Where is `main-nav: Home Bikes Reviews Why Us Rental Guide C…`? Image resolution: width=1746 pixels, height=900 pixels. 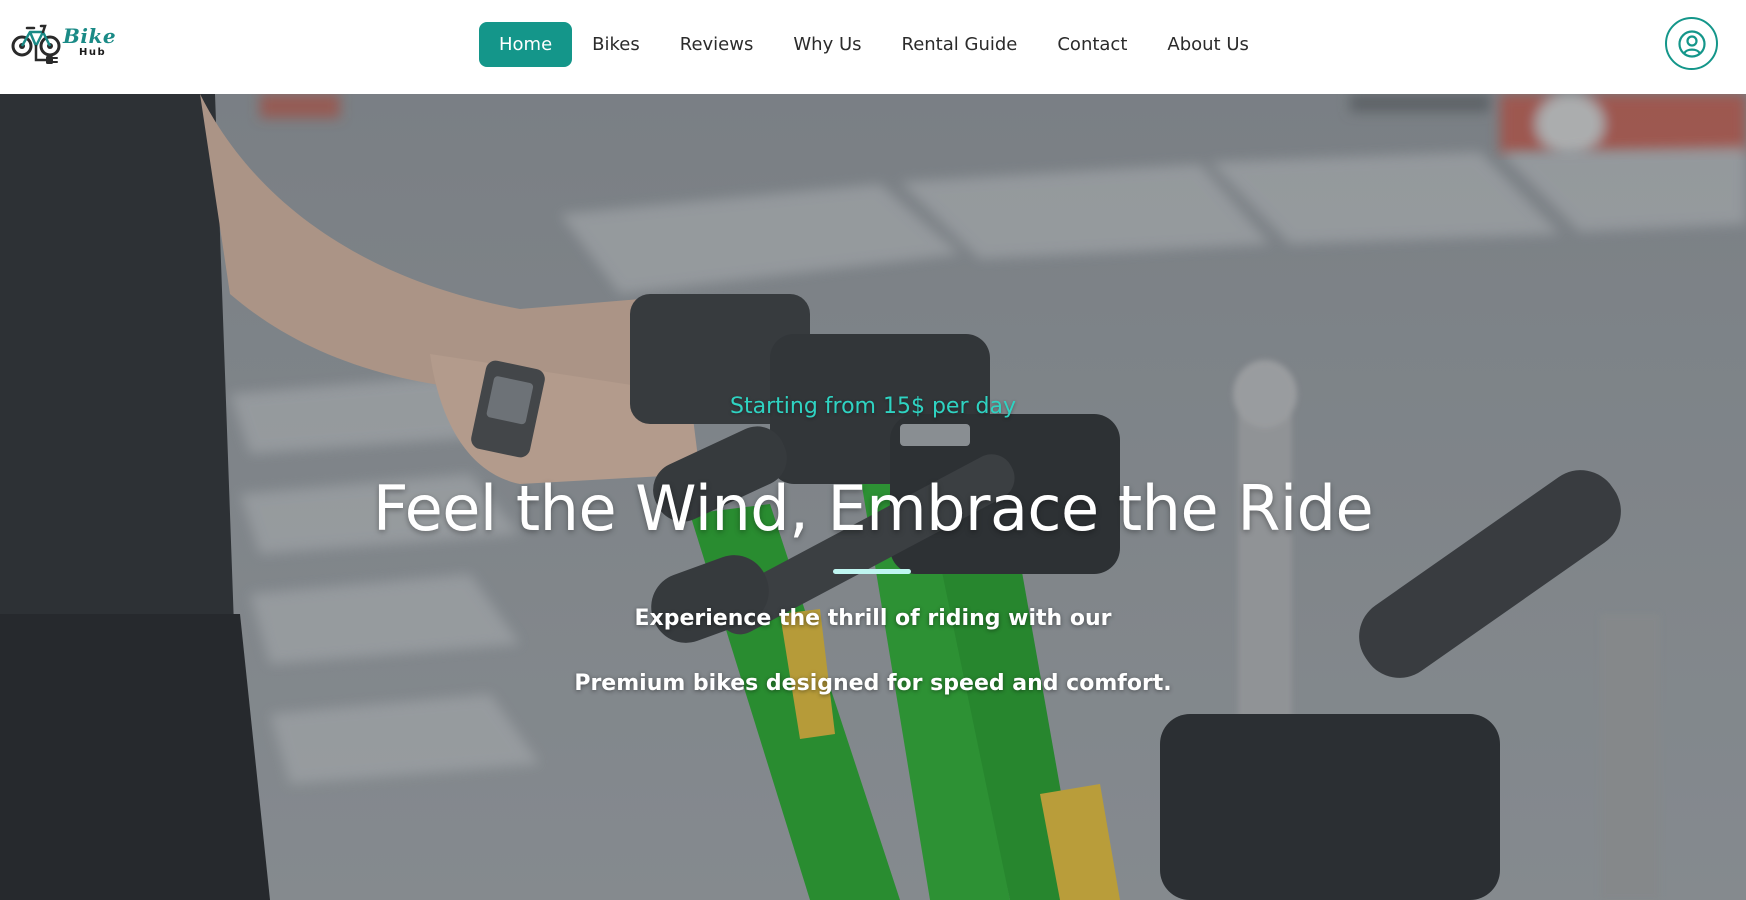 main-nav: Home Bikes Reviews Why Us Rental Guide C… is located at coordinates (874, 44).